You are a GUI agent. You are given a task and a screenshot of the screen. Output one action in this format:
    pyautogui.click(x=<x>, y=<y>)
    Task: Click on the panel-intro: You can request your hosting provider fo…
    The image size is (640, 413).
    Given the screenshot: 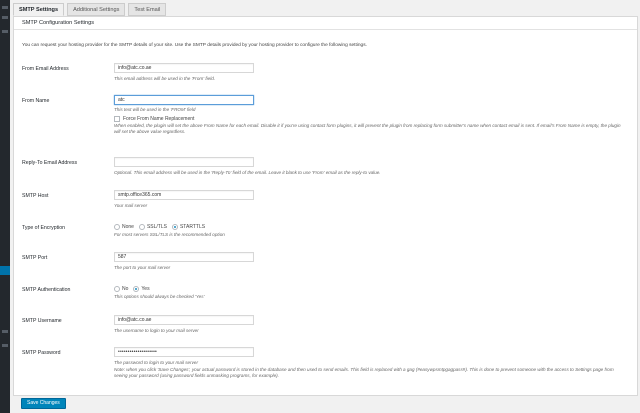 What is the action you would take?
    pyautogui.click(x=194, y=45)
    